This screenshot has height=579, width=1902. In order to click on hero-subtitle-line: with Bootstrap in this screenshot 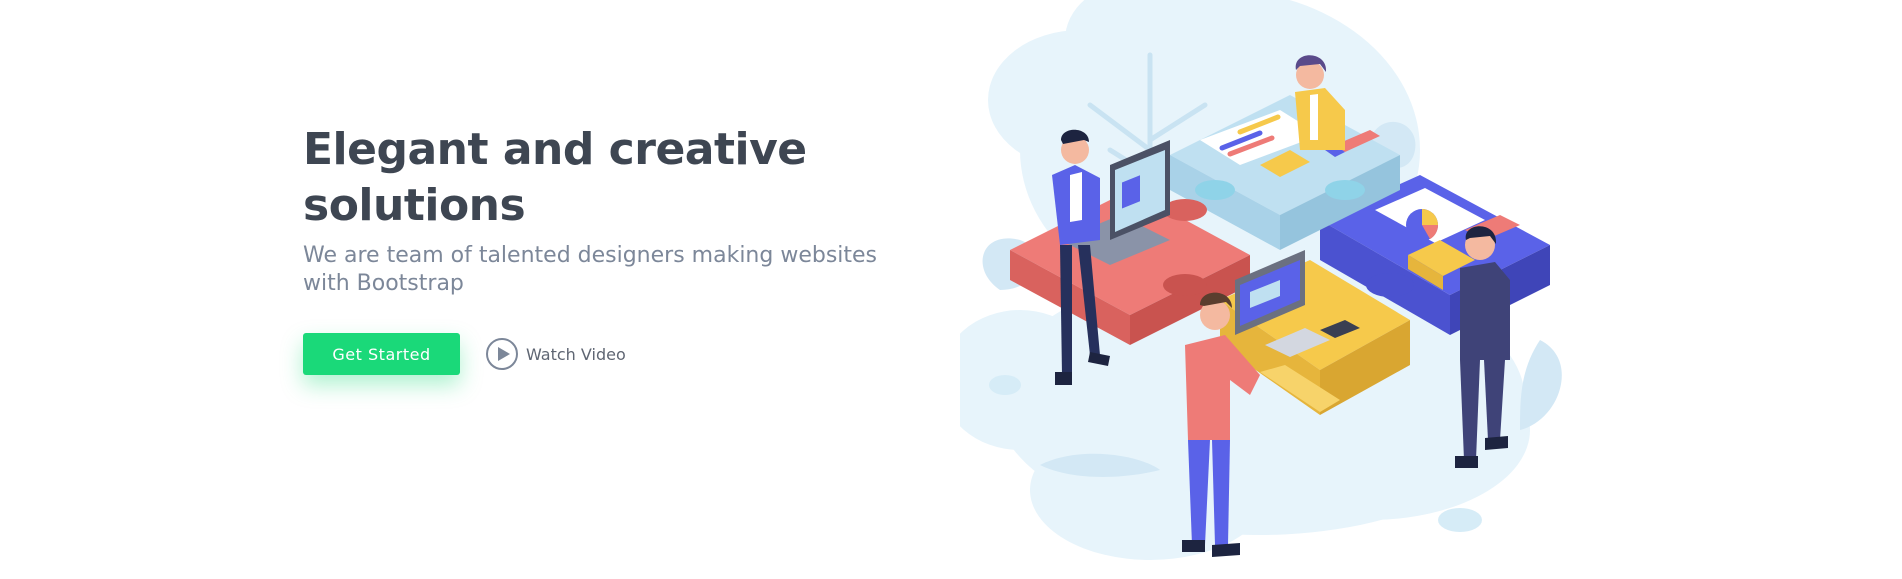, I will do `click(383, 283)`.